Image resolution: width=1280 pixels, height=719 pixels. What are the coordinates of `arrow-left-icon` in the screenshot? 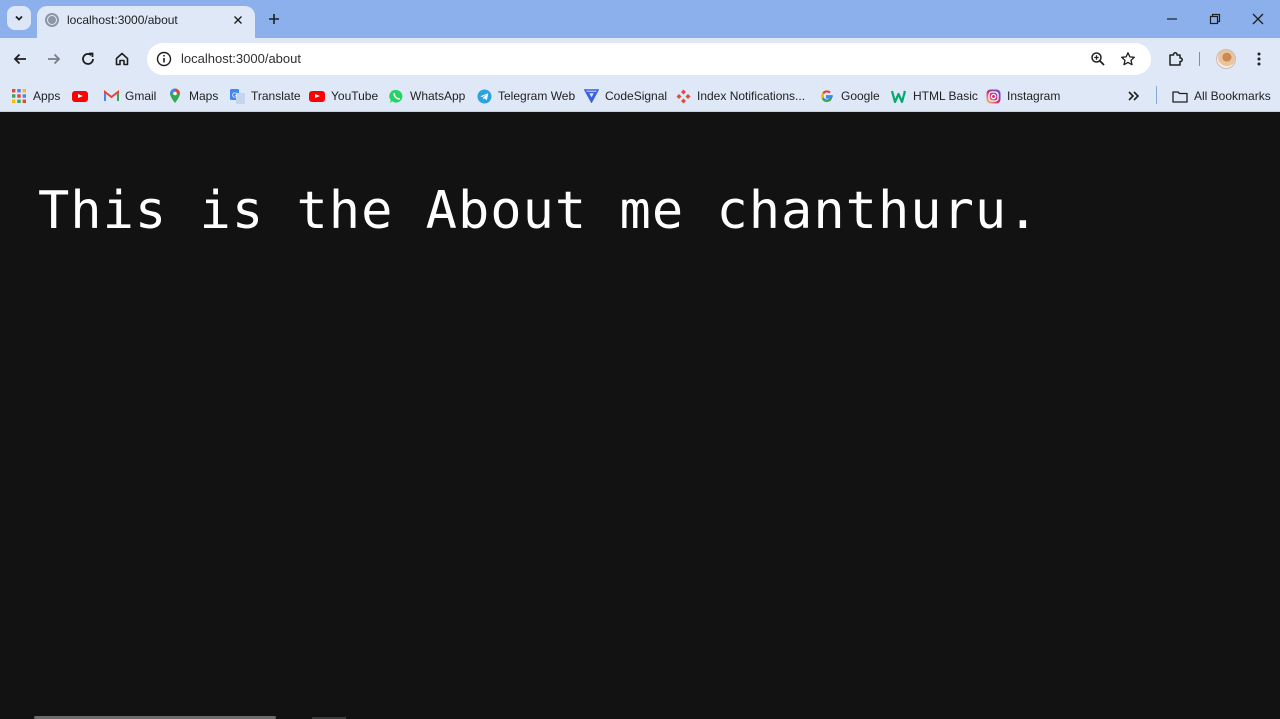 It's located at (19, 59).